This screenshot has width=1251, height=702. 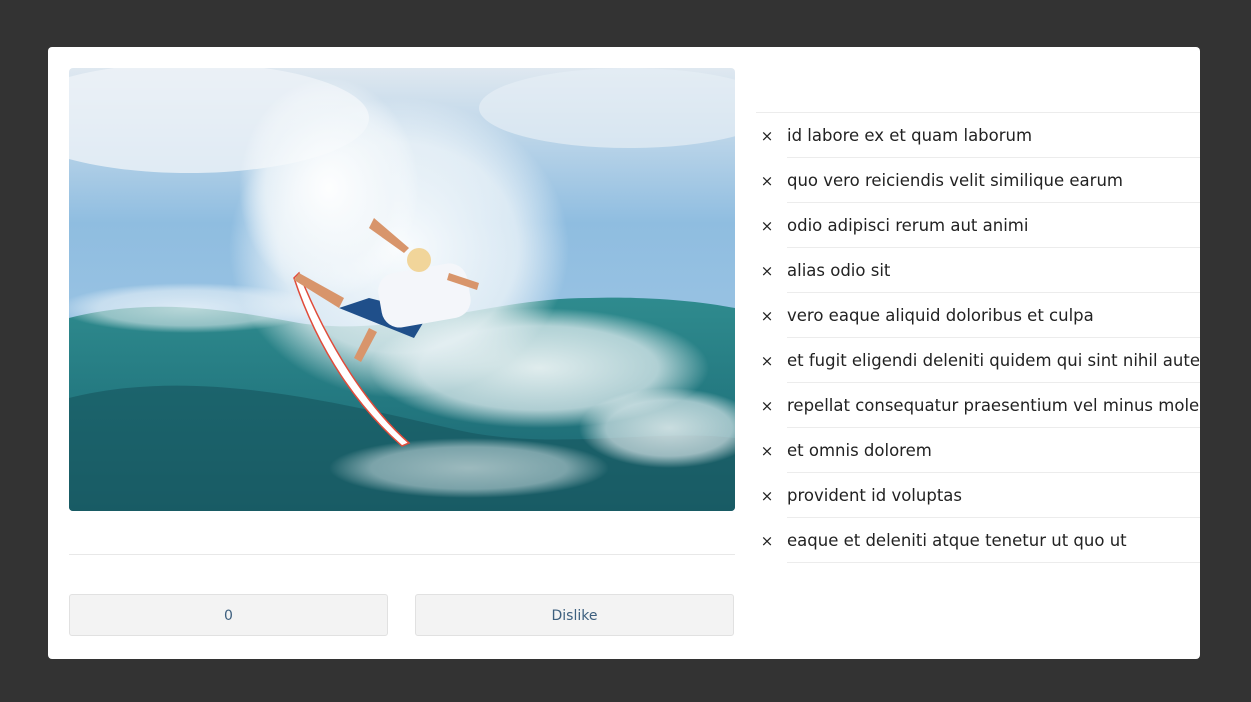 I want to click on comment-text: vero eaque aliquid doloribus et culpa, so click(x=940, y=315).